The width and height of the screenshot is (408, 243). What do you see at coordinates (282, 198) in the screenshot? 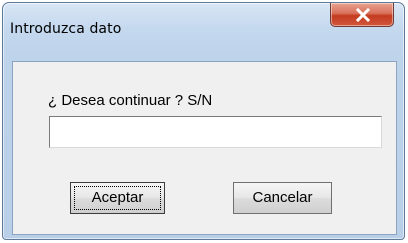
I see `cancel-button: Cancelar` at bounding box center [282, 198].